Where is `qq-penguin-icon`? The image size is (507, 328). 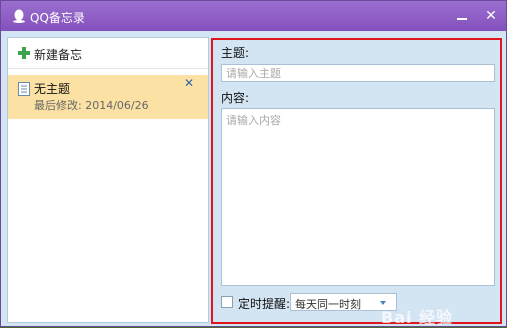 qq-penguin-icon is located at coordinates (19, 16).